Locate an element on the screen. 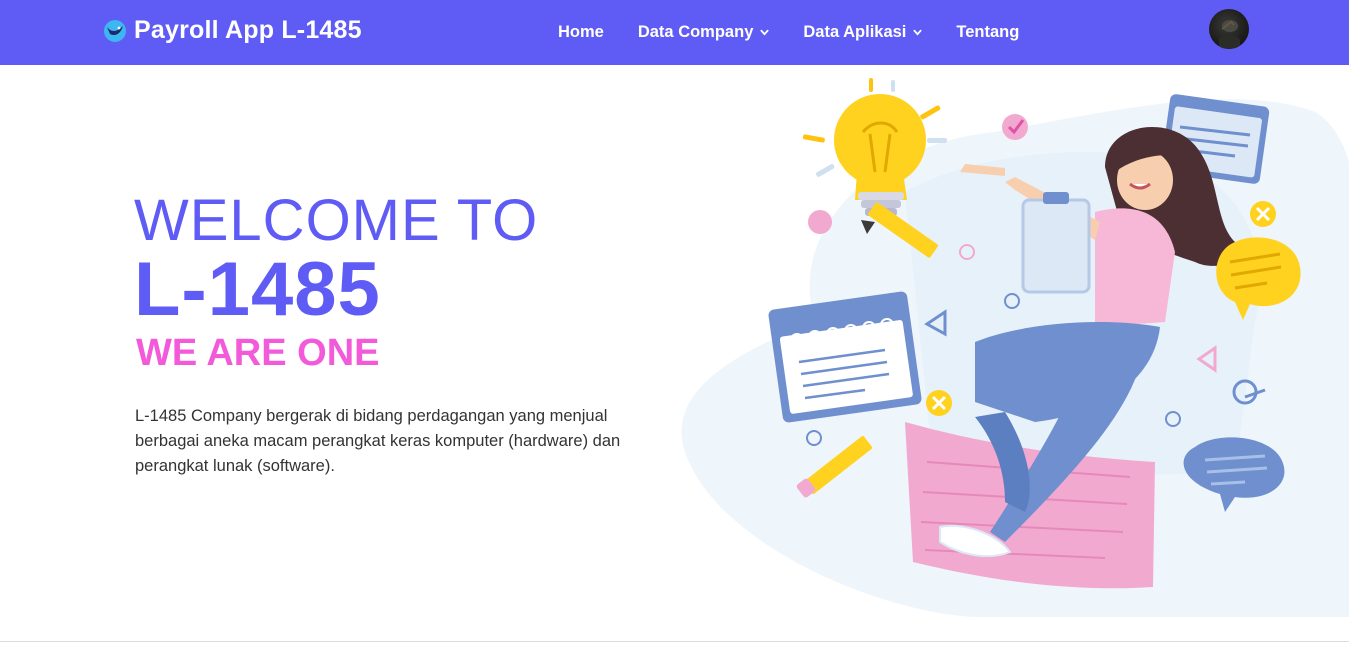  hero-title: L-1485 is located at coordinates (257, 289).